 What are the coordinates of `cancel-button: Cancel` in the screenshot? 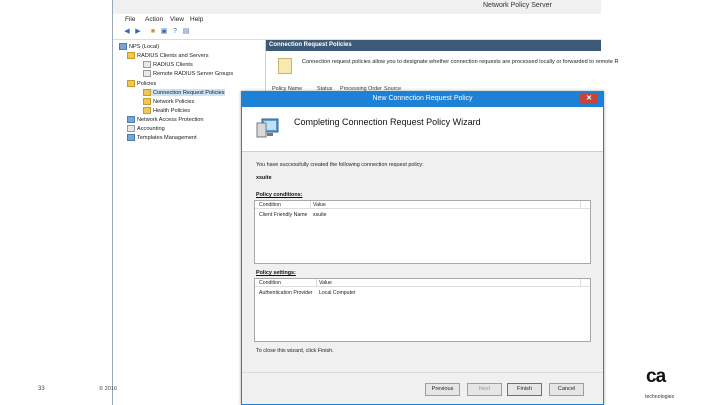 It's located at (566, 389).